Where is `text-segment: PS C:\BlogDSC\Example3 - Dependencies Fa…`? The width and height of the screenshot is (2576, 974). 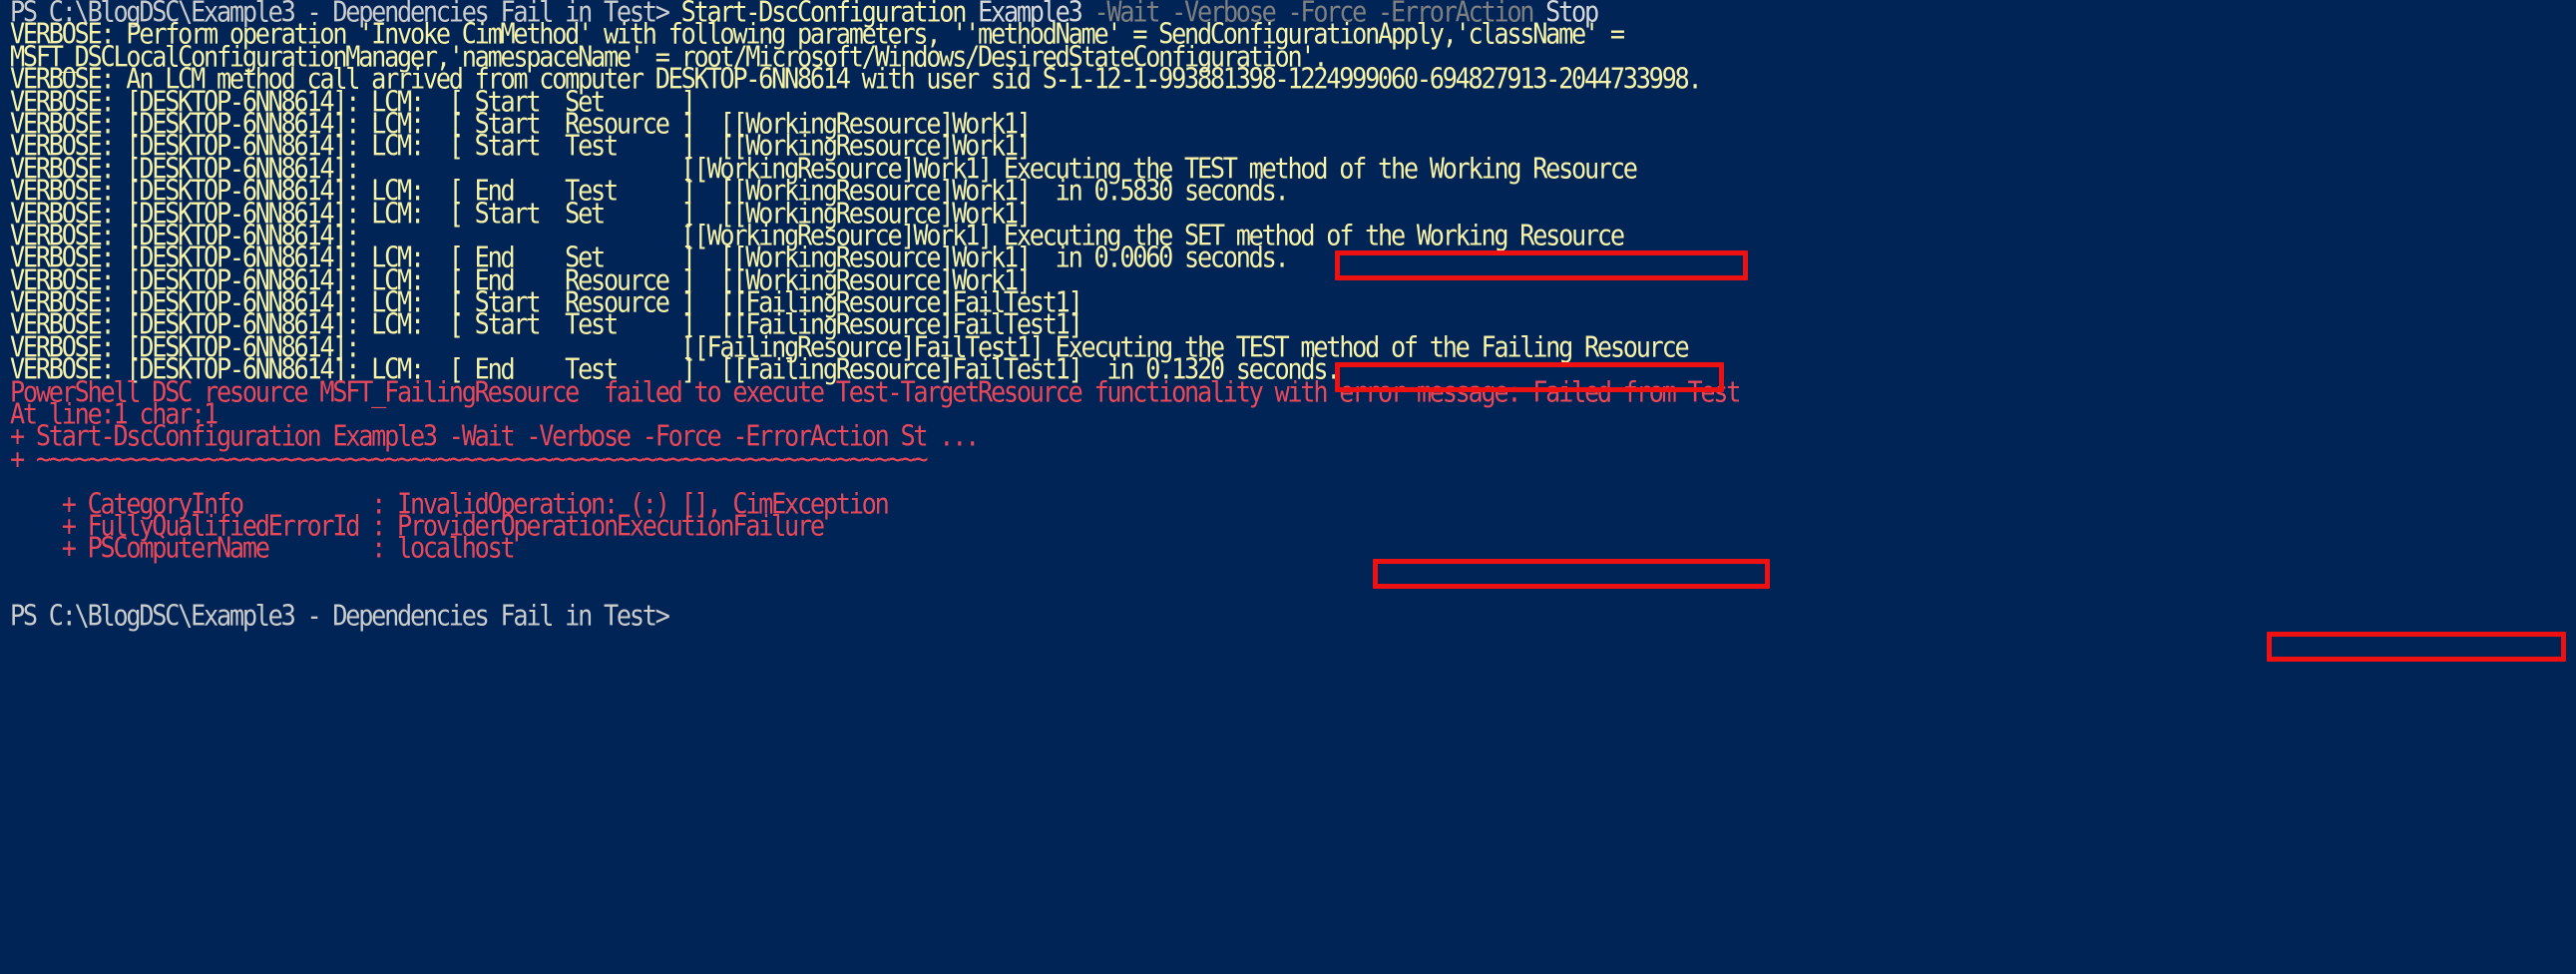 text-segment: PS C:\BlogDSC\Example3 - Dependencies Fa… is located at coordinates (340, 615).